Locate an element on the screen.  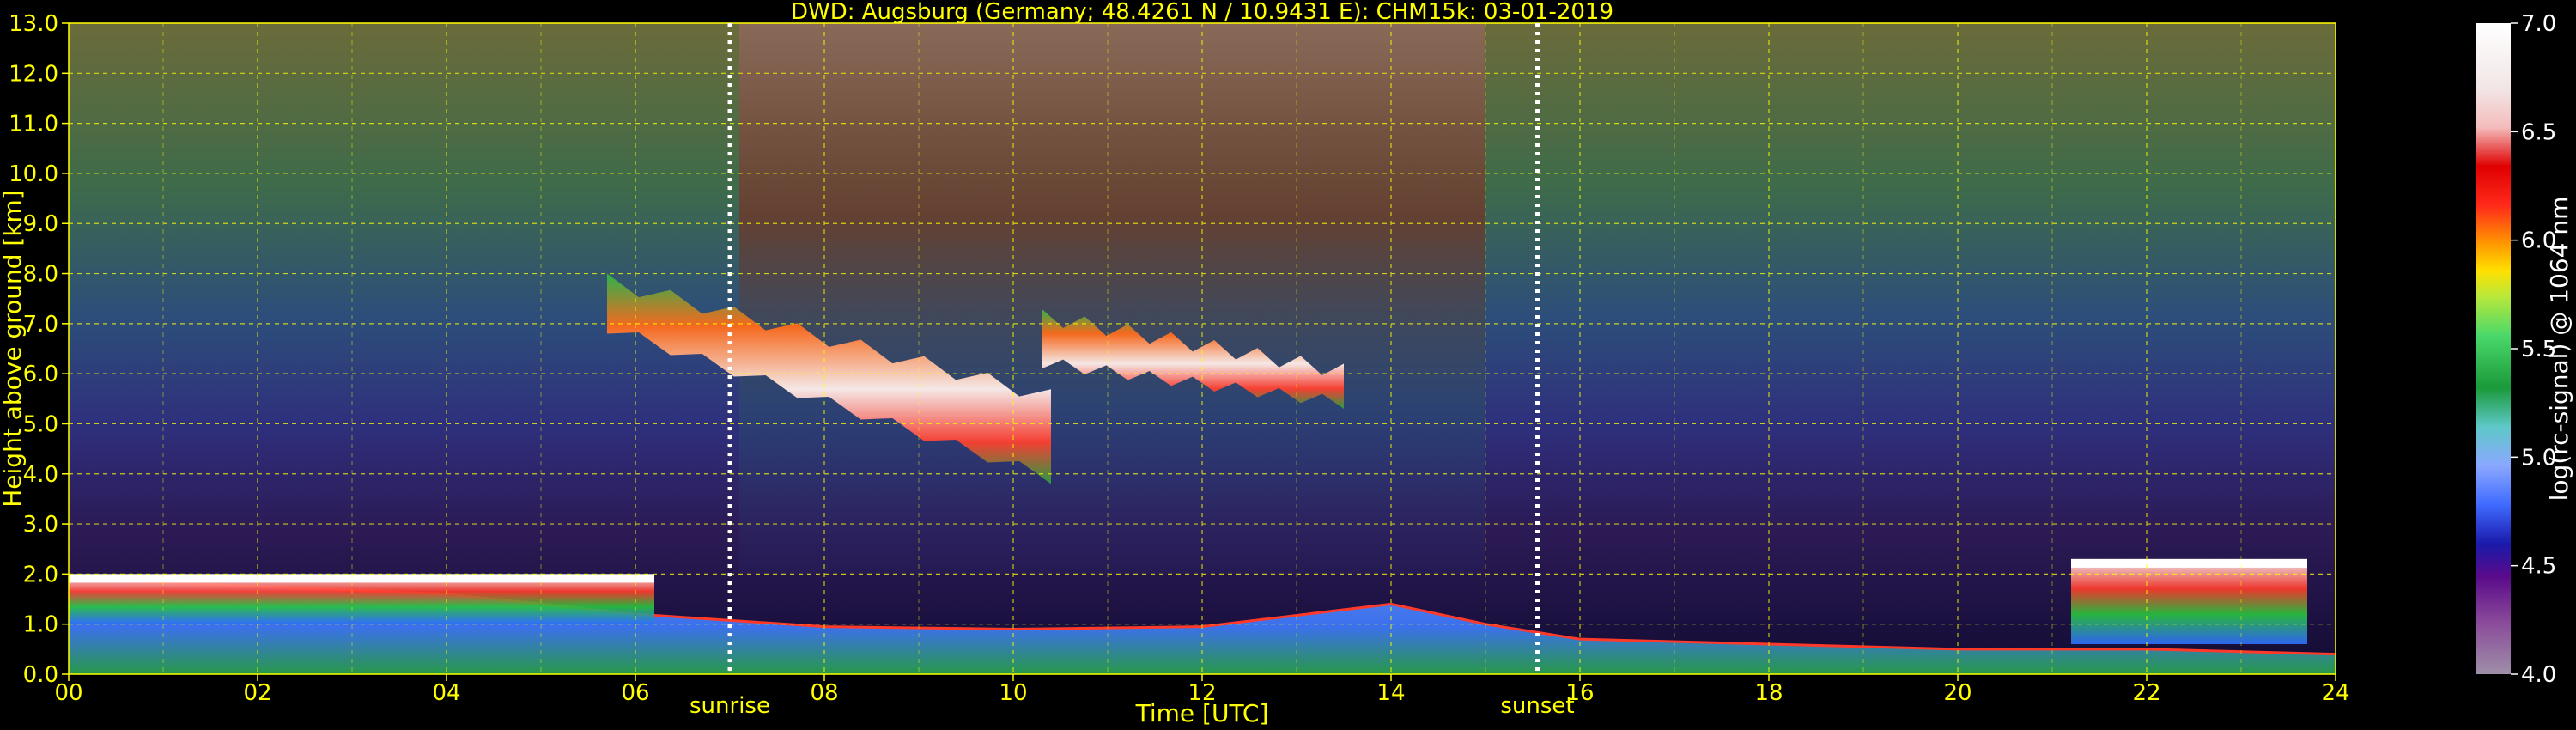
y-tick-label-12: 12.0 is located at coordinates (33, 74).